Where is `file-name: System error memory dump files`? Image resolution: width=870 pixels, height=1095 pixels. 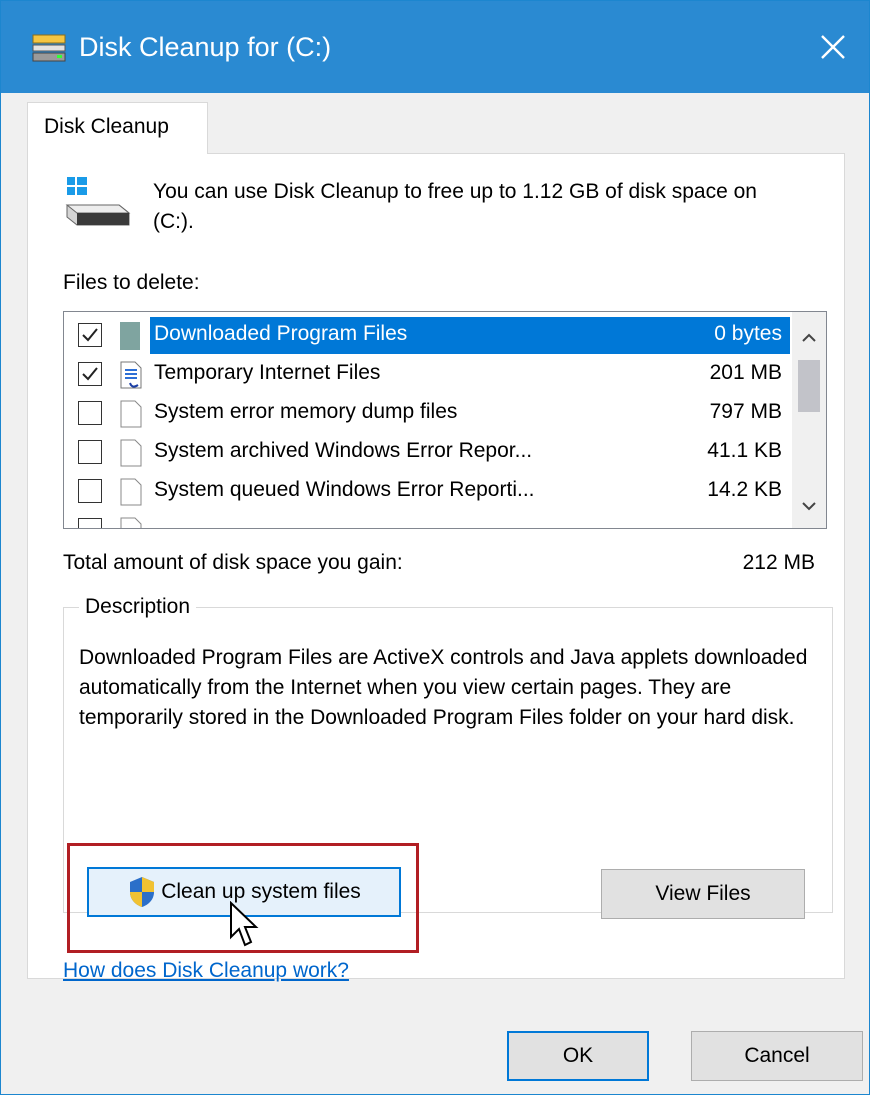 file-name: System error memory dump files is located at coordinates (306, 411).